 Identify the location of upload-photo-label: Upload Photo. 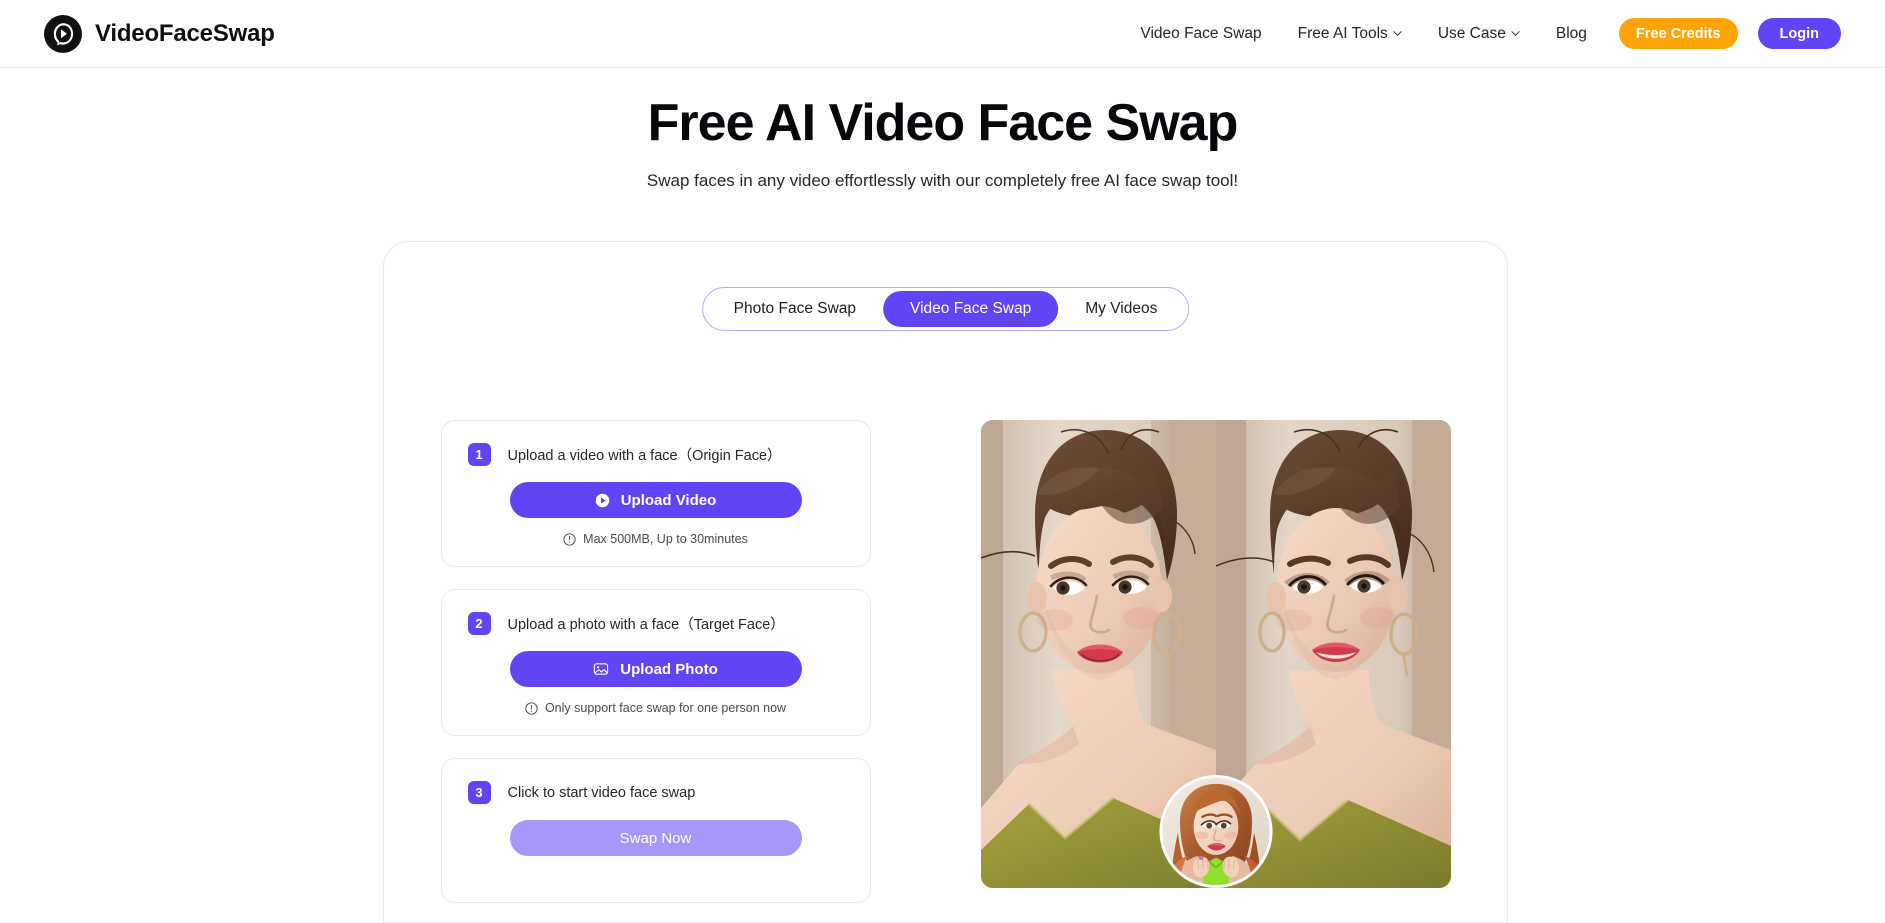
(669, 669).